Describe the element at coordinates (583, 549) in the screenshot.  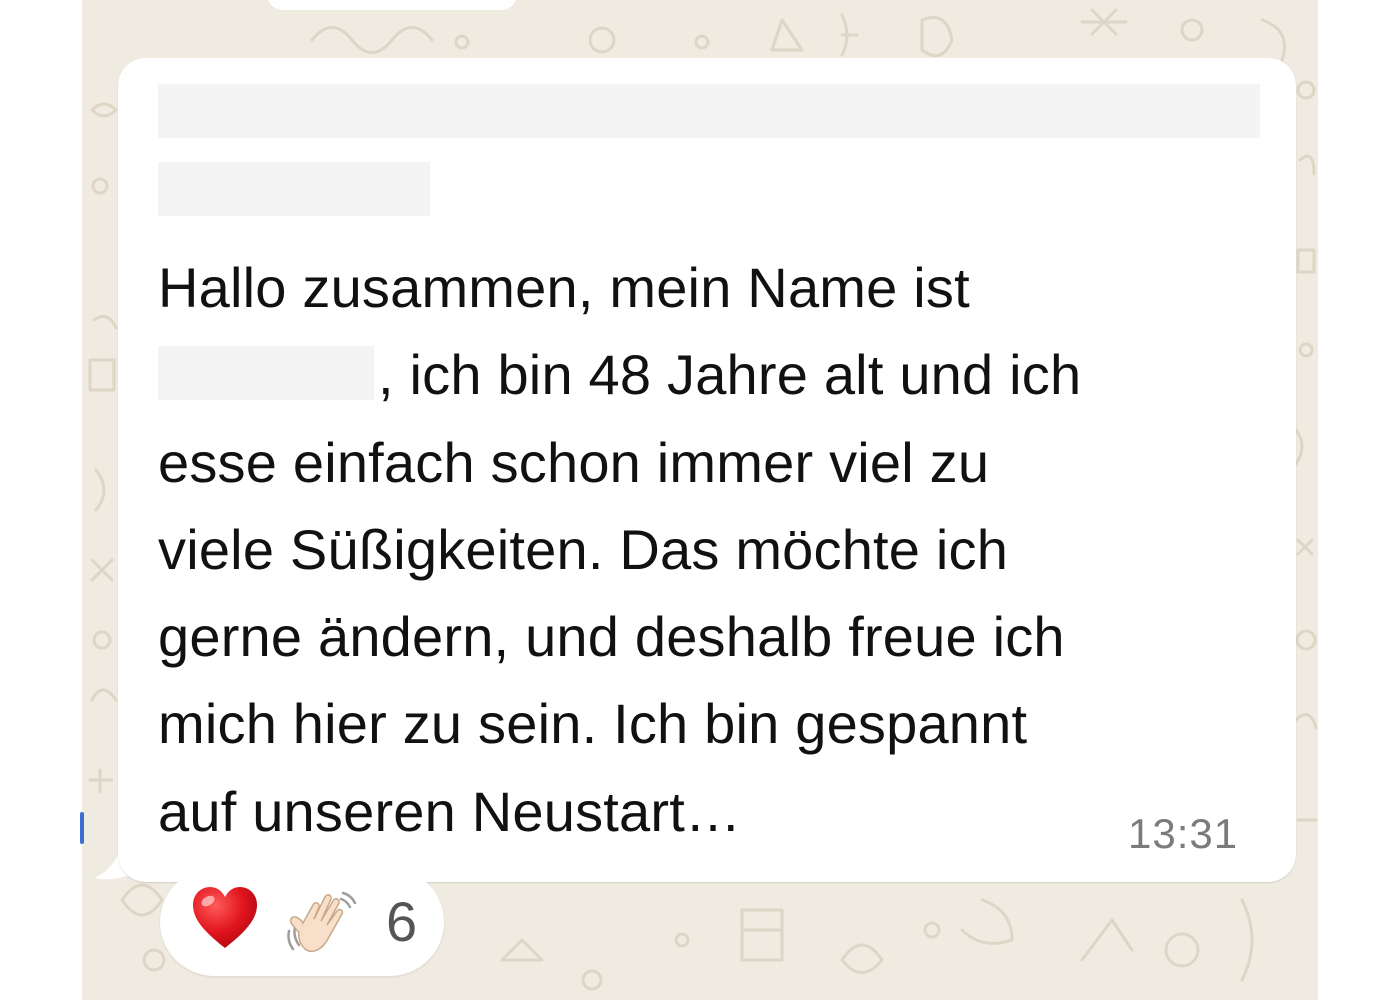
I see `message-text-line: viele Süßigkeiten. Das möchte ich` at that location.